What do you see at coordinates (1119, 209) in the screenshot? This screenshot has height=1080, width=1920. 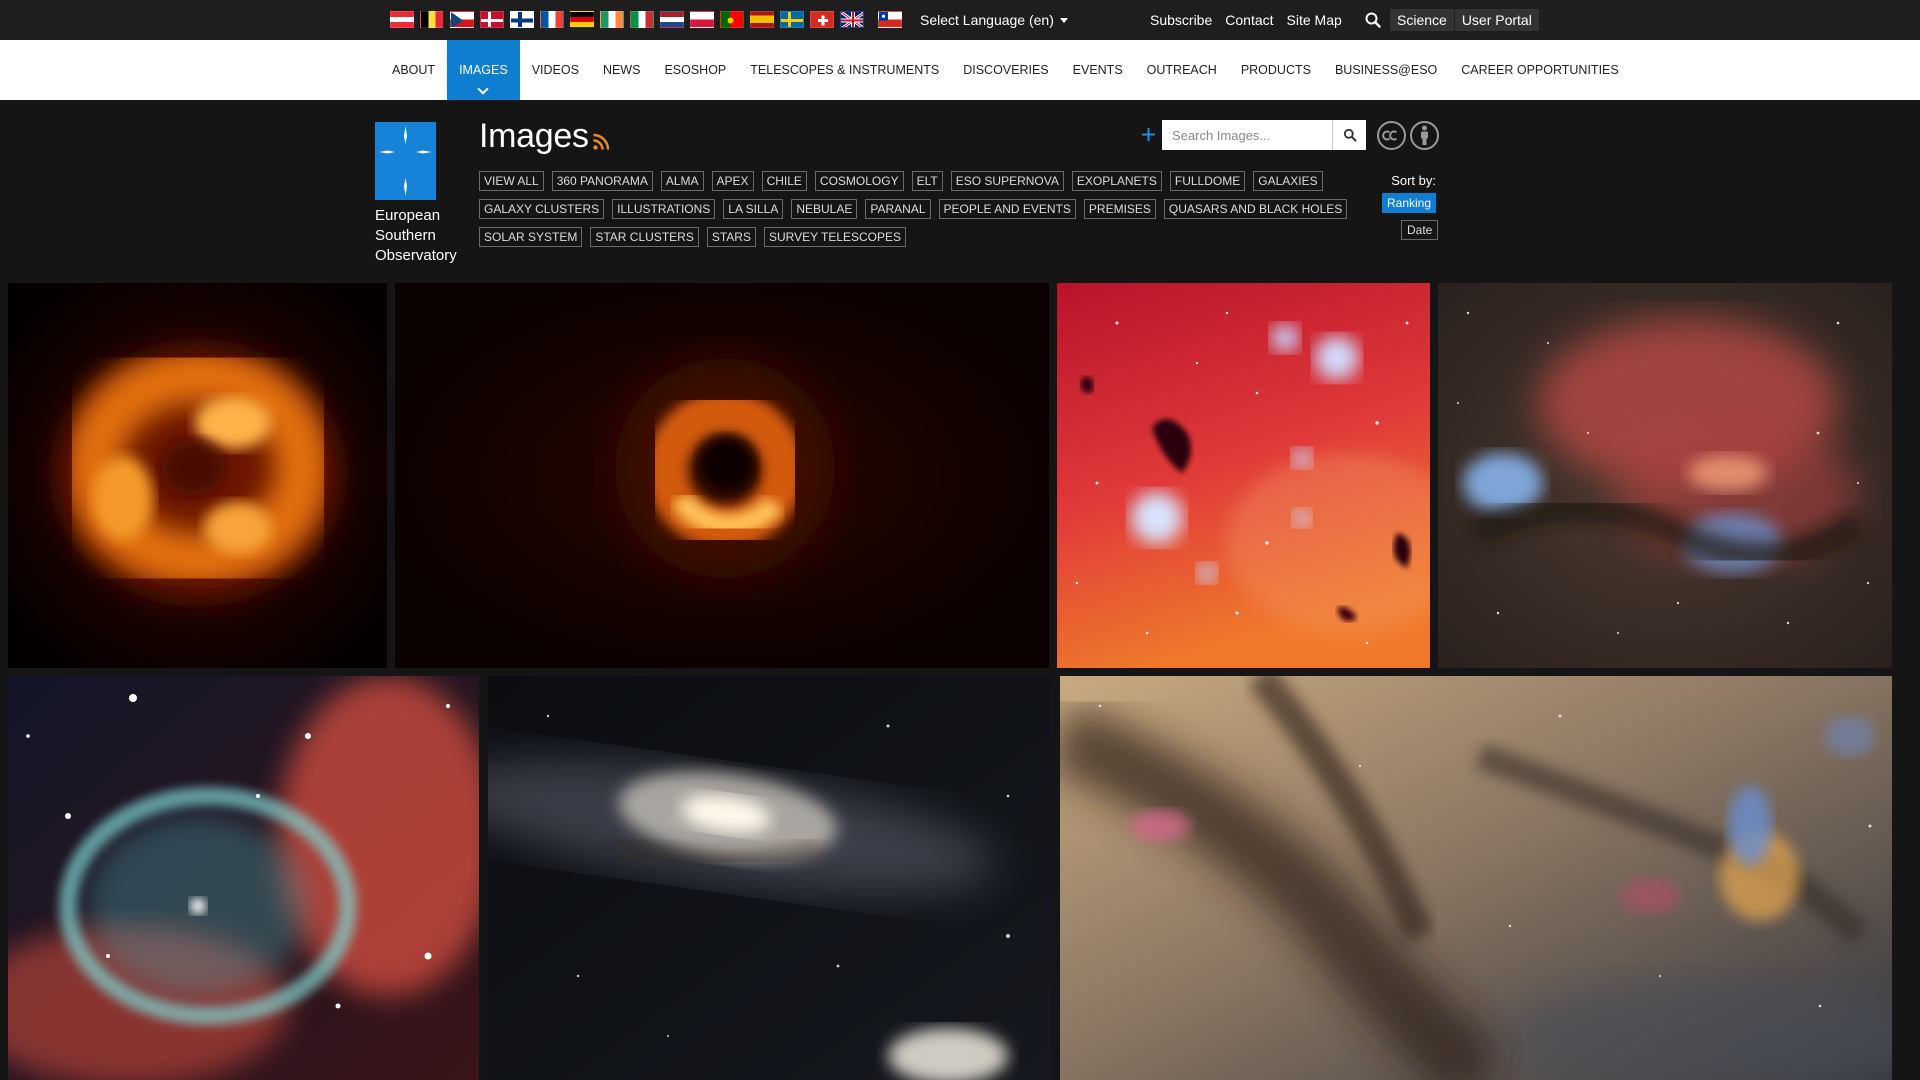 I see `tag-premises: PREMISES` at bounding box center [1119, 209].